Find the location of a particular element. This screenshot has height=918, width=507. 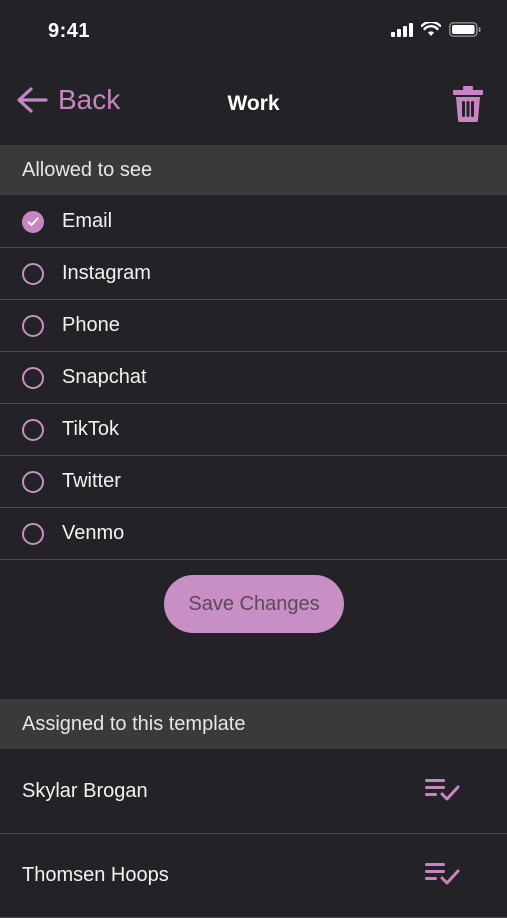

navigation-bar: Back Work is located at coordinates (253, 105).